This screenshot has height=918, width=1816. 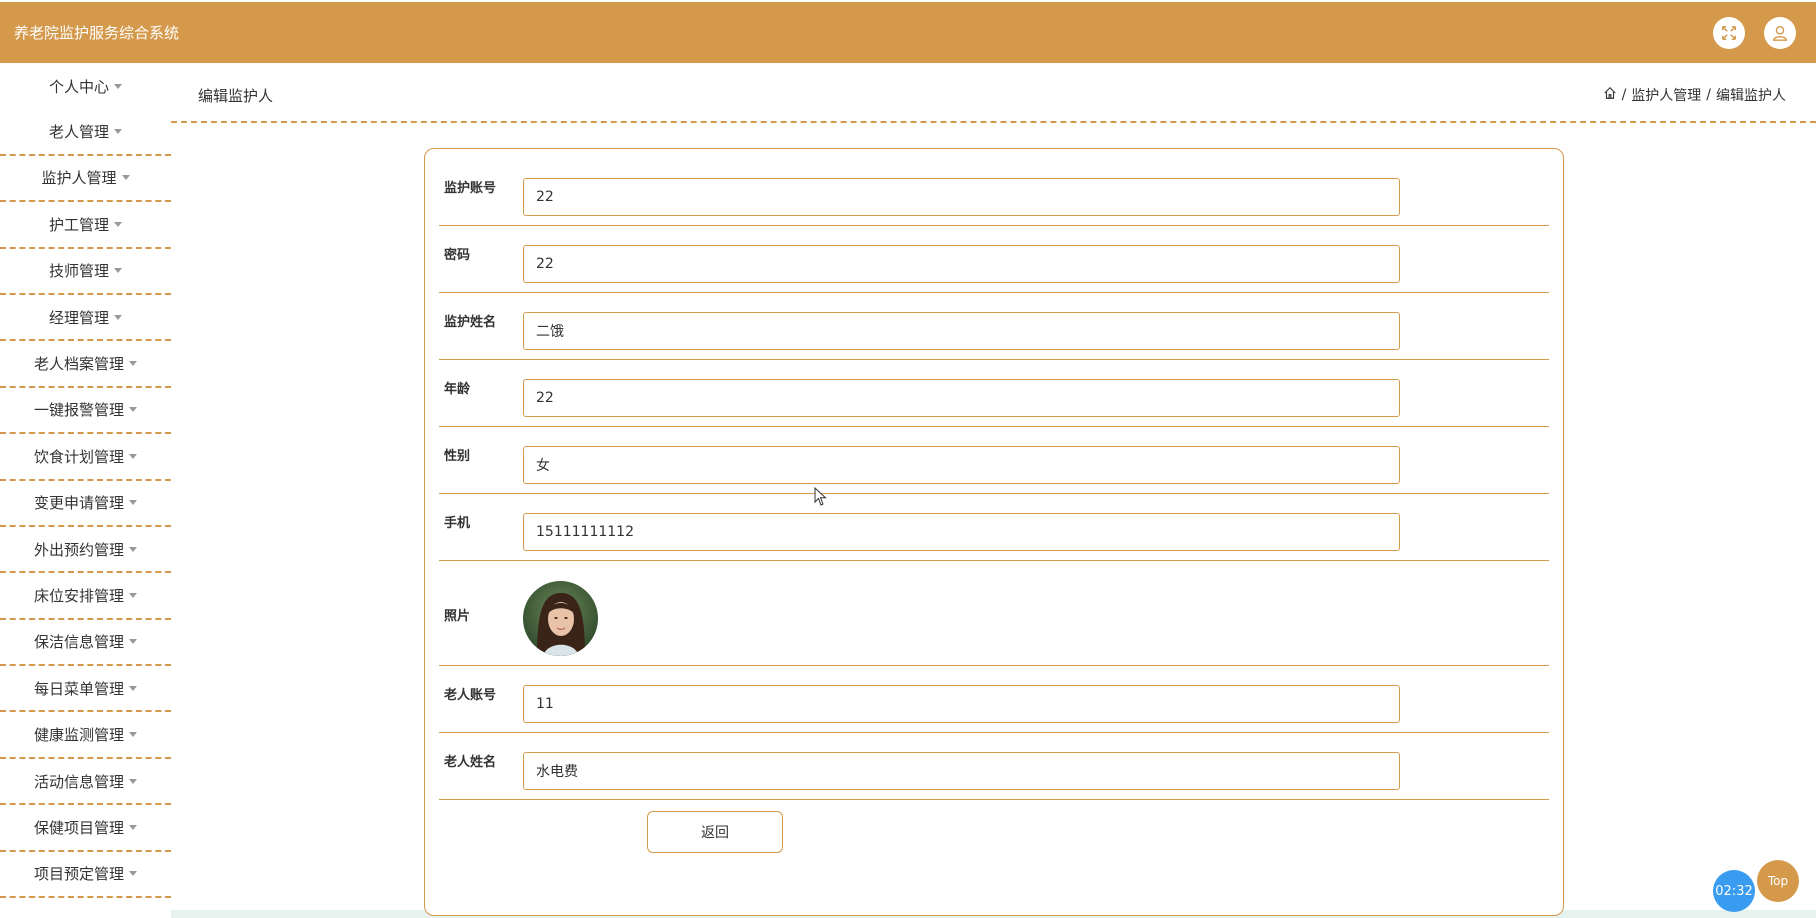 I want to click on sidebar-item-technician: 技师管理, so click(x=85, y=272).